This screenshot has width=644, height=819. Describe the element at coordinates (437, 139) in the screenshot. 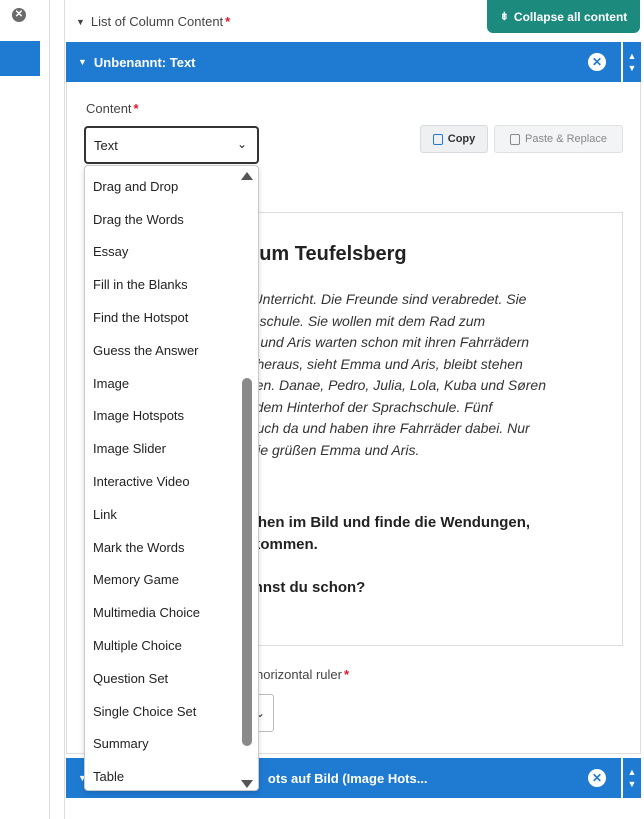

I see `copy-icon` at that location.